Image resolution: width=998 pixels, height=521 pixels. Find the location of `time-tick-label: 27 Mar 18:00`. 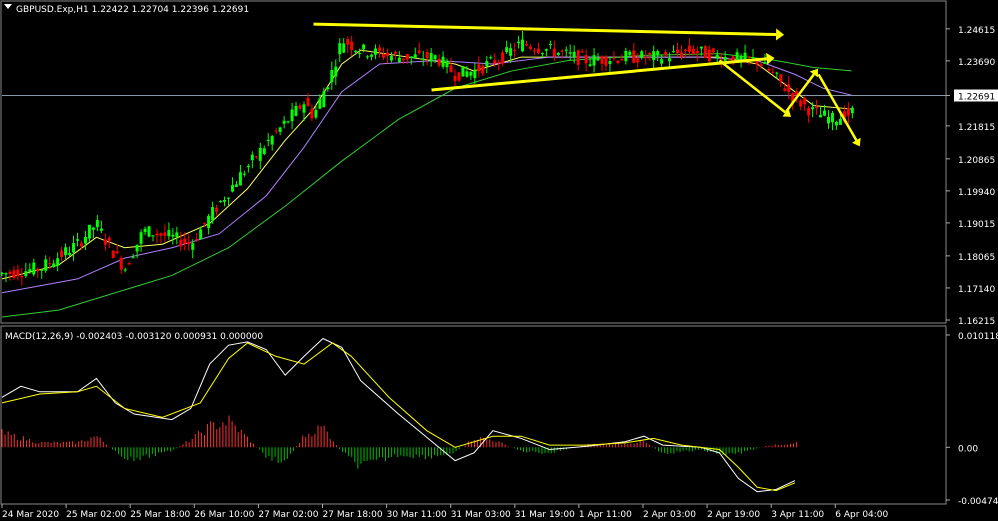

time-tick-label: 27 Mar 18:00 is located at coordinates (353, 515).